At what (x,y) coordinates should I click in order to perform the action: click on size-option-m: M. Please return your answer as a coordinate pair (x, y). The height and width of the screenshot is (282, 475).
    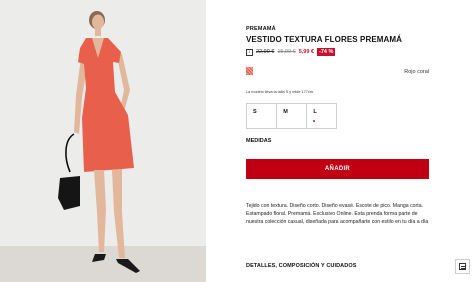
    Looking at the image, I should click on (292, 116).